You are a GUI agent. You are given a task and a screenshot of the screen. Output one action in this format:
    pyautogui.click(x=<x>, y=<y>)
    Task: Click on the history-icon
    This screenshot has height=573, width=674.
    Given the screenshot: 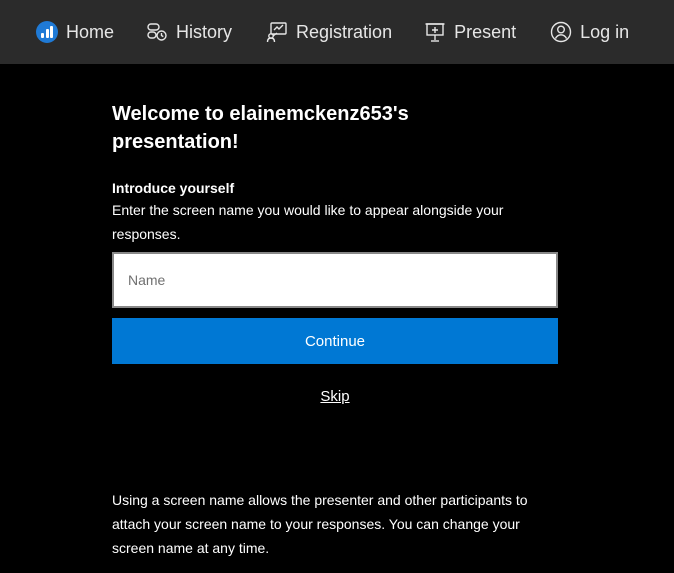 What is the action you would take?
    pyautogui.click(x=157, y=32)
    